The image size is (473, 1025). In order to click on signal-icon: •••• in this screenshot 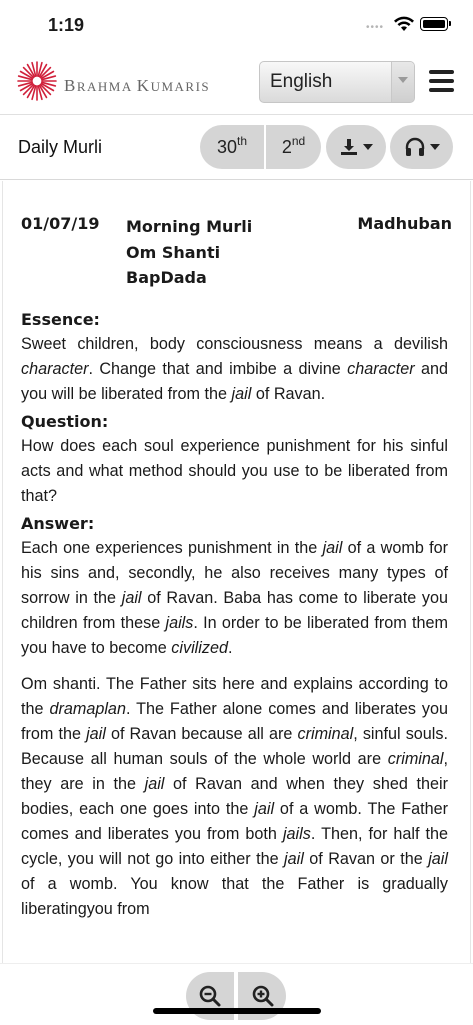, I will do `click(375, 27)`.